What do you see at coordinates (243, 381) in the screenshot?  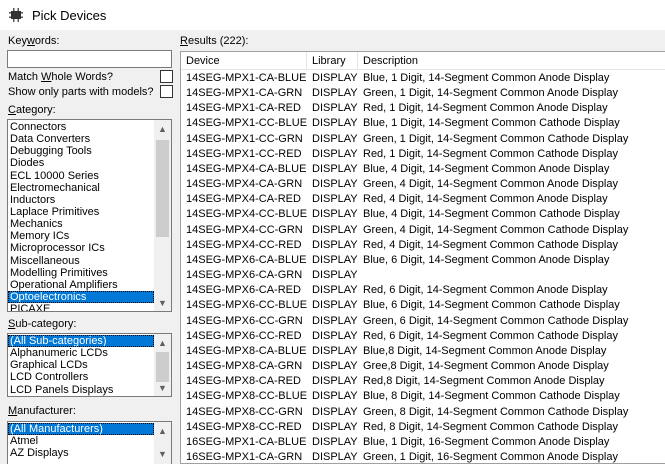 I see `device-cell: 14SEG-MPX8-CA-RED` at bounding box center [243, 381].